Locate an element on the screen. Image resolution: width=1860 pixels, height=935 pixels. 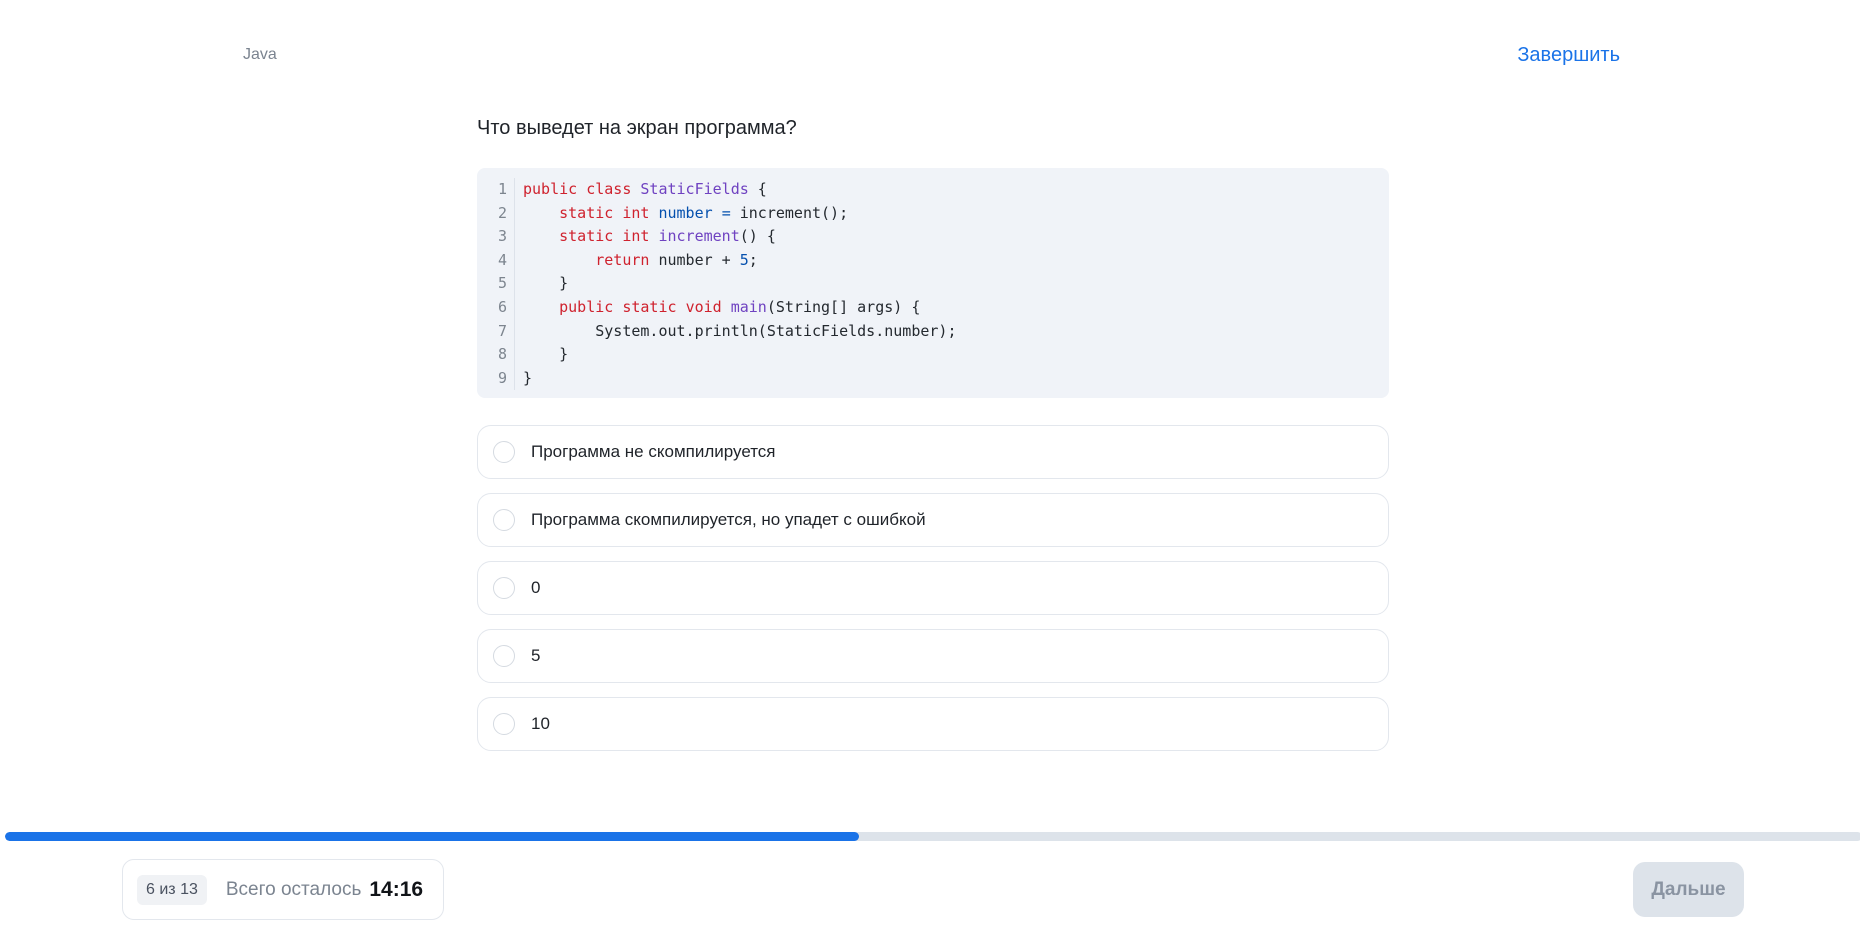
question-counter: 6 из 13 is located at coordinates (172, 889).